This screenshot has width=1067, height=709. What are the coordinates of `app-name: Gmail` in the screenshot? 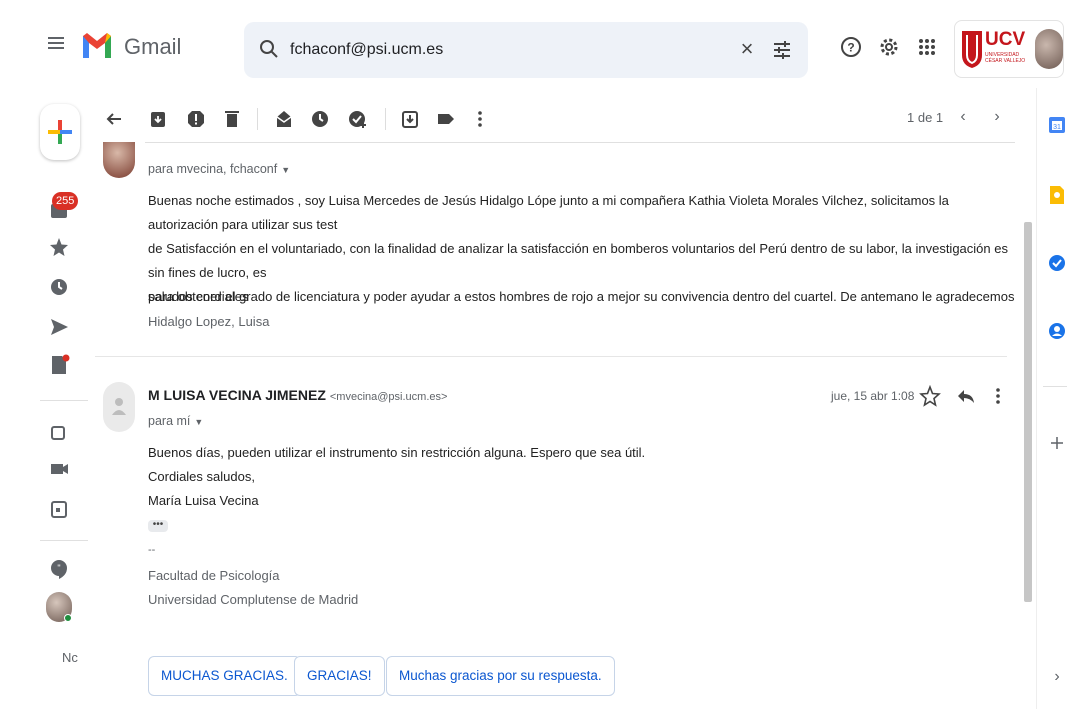 It's located at (152, 47).